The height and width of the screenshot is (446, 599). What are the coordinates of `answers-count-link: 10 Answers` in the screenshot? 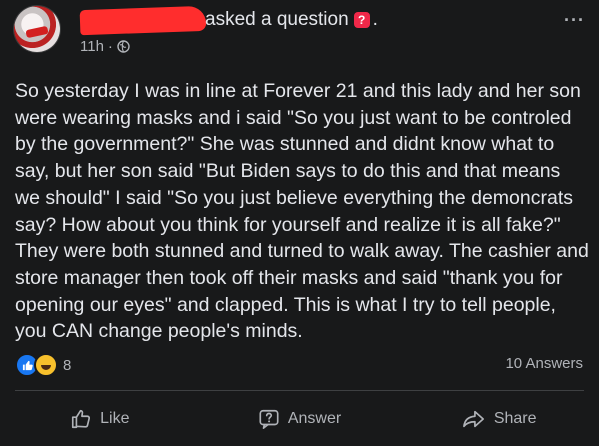 It's located at (544, 363).